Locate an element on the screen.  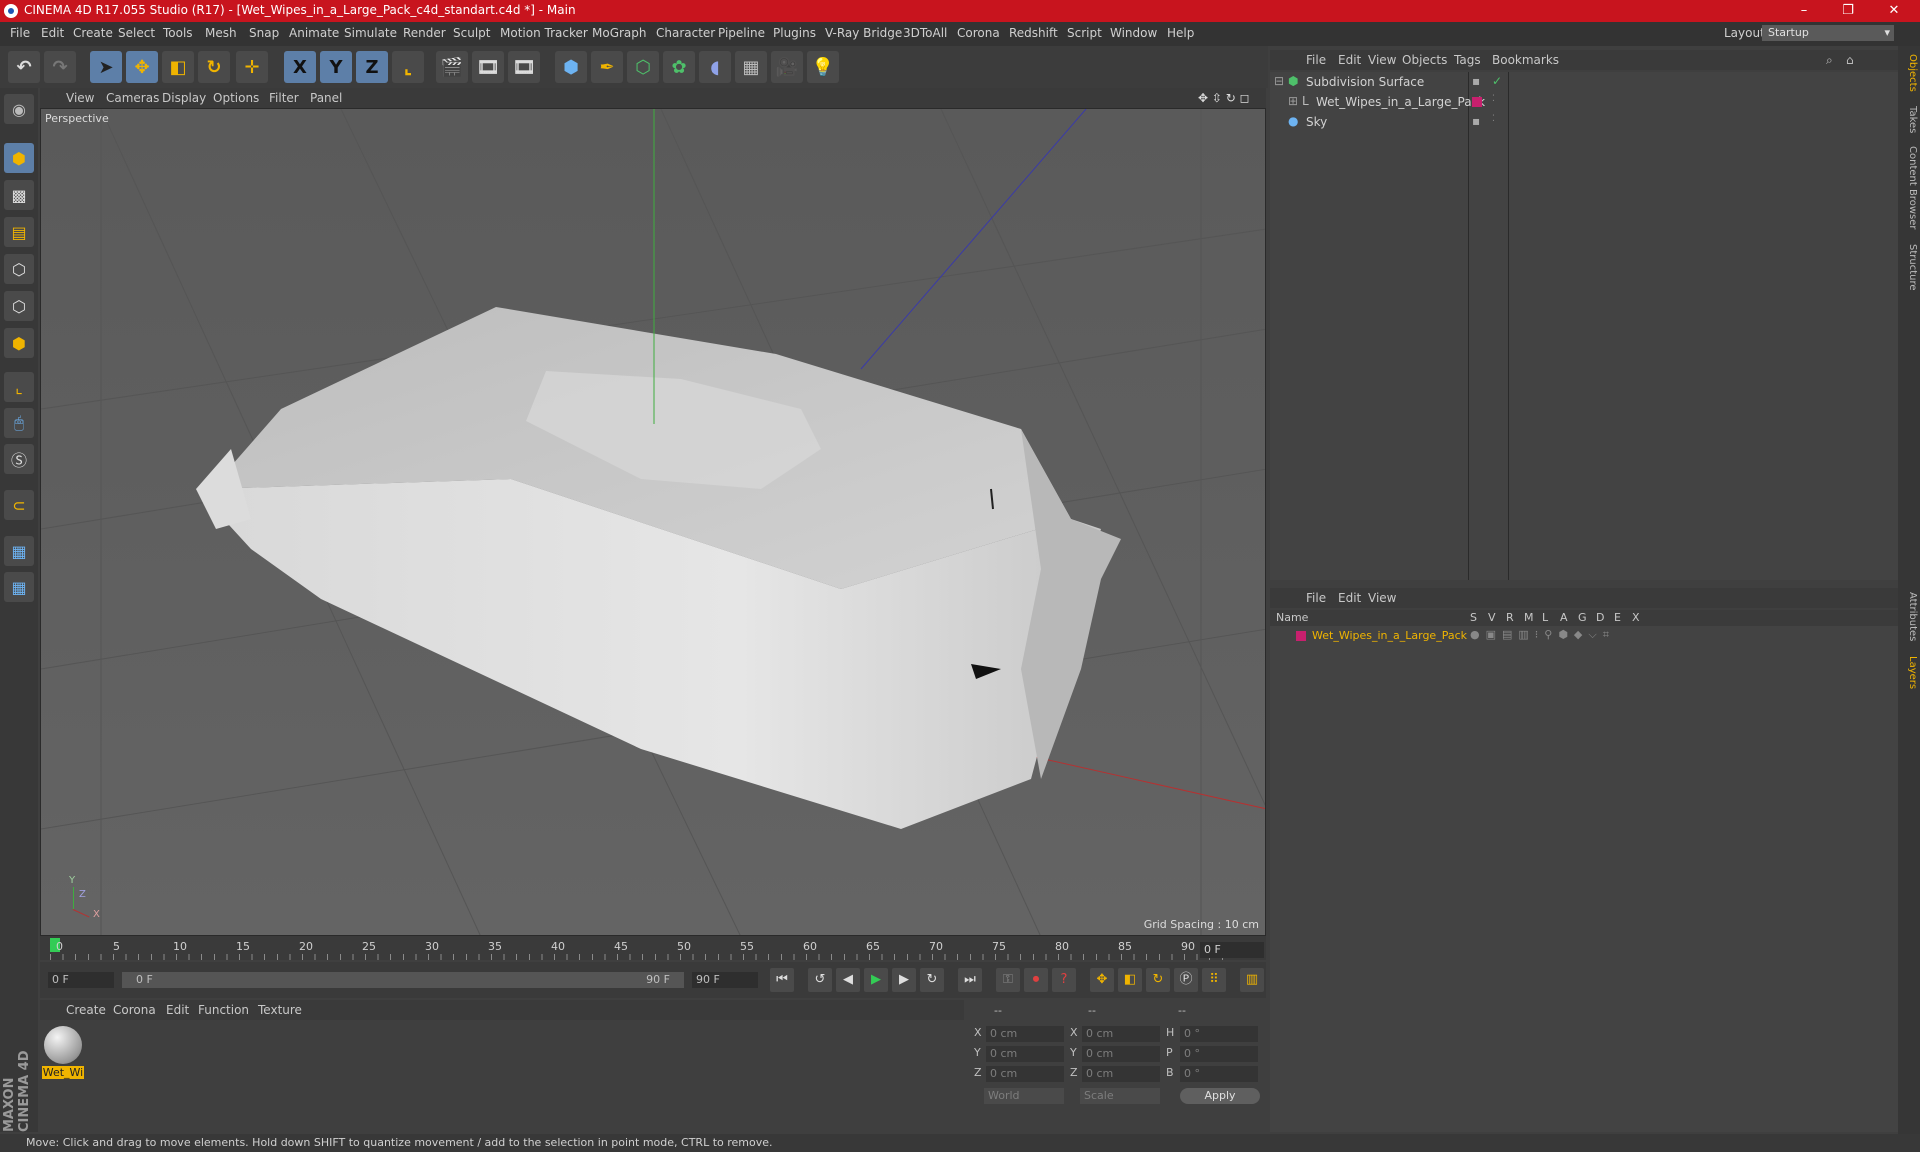
size-x-field: 0 cm is located at coordinates (1121, 1034).